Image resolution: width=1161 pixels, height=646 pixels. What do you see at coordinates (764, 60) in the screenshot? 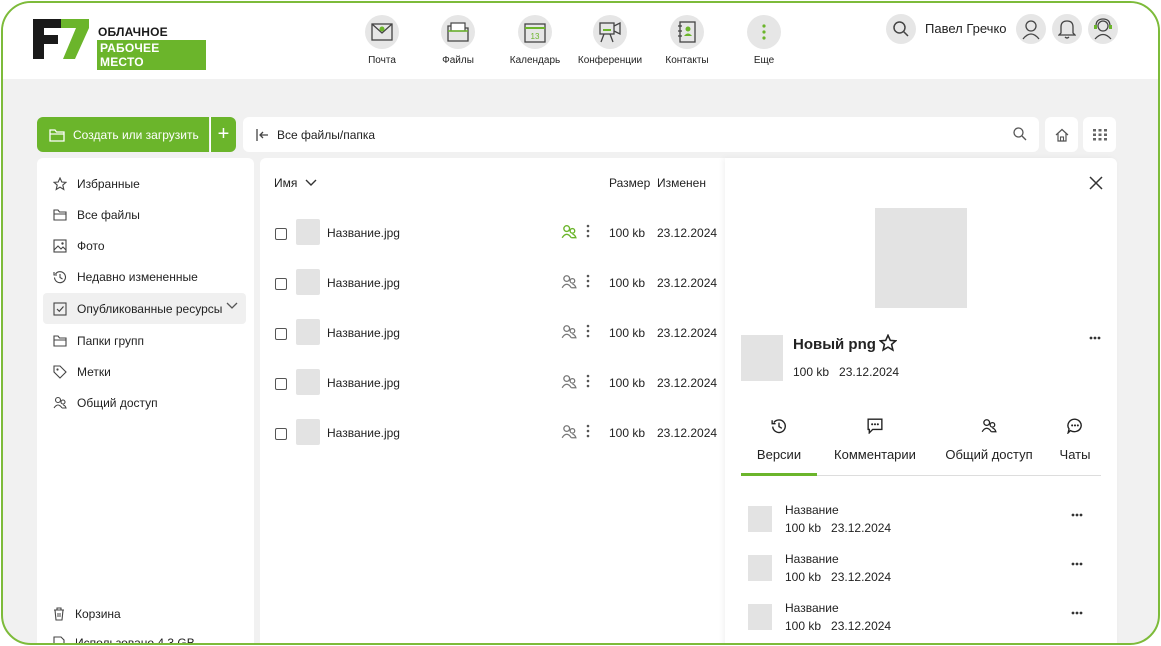
I see `nav-more-label: Еще` at bounding box center [764, 60].